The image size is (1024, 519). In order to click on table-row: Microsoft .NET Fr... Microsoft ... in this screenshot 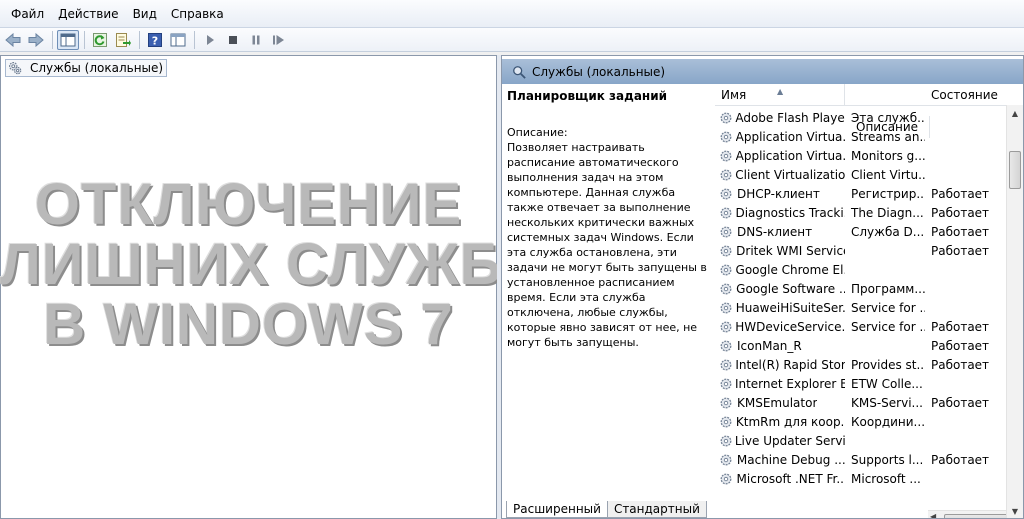, I will do `click(861, 478)`.